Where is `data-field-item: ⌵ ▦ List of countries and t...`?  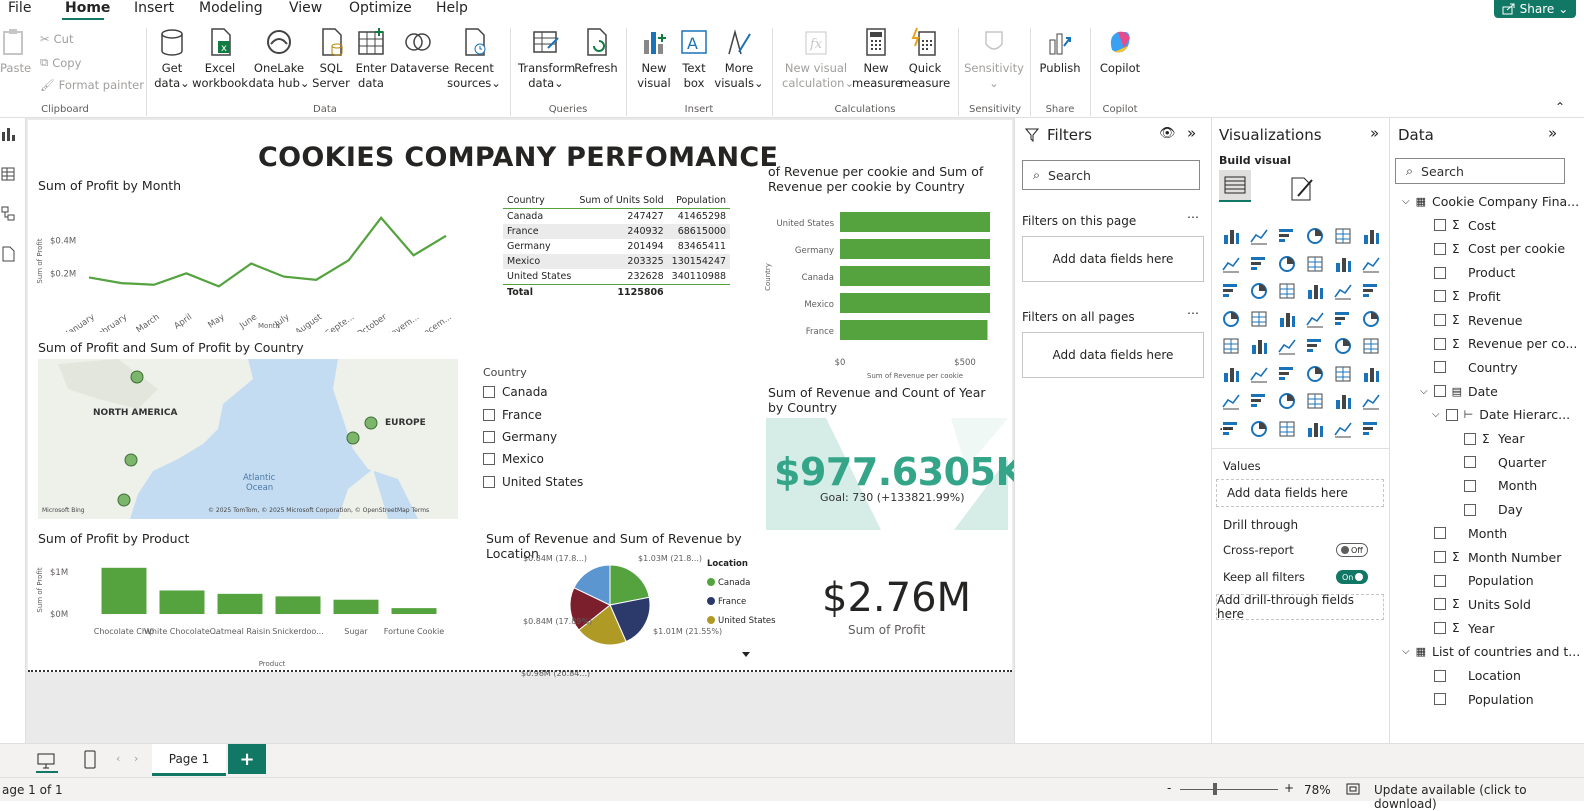
data-field-item: ⌵ ▦ List of countries and t... is located at coordinates (1491, 651).